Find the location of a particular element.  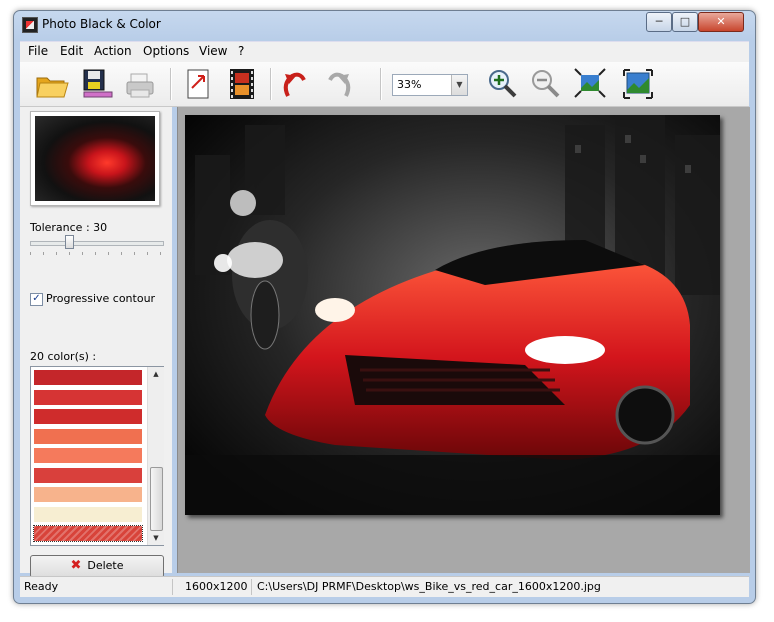

zoom-out-icon is located at coordinates (546, 84).